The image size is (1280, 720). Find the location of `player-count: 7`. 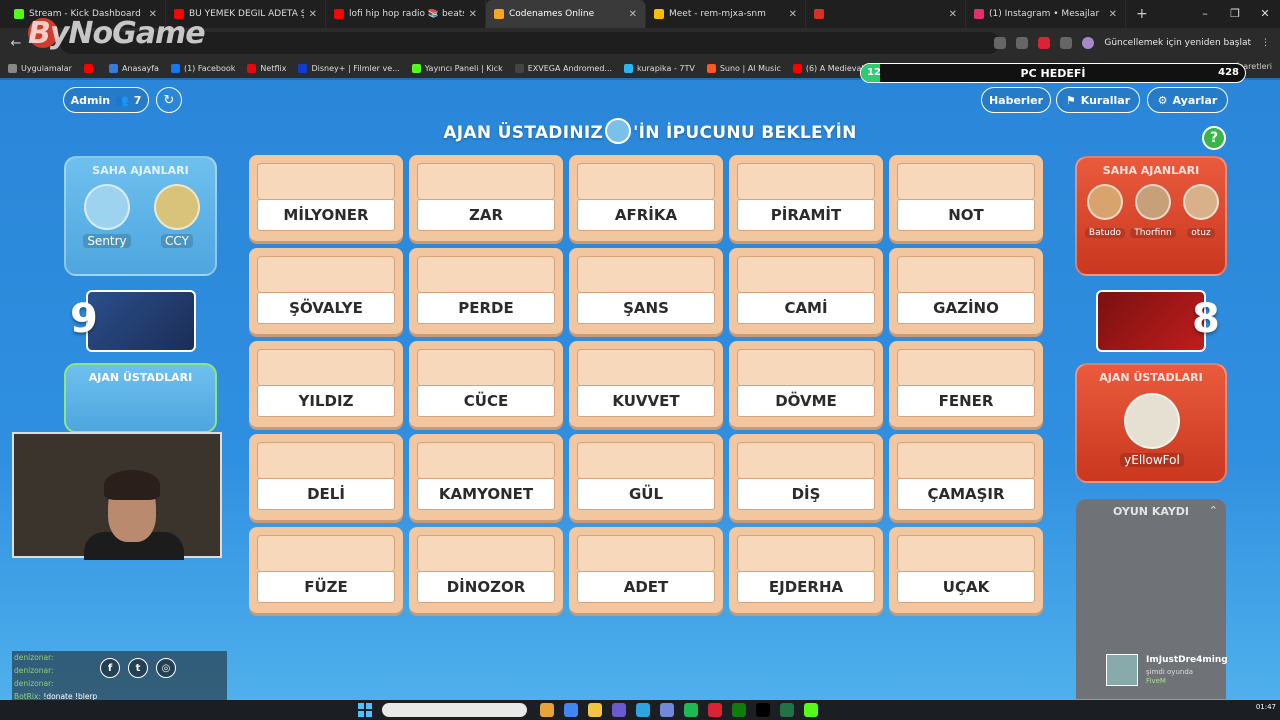

player-count: 7 is located at coordinates (137, 100).